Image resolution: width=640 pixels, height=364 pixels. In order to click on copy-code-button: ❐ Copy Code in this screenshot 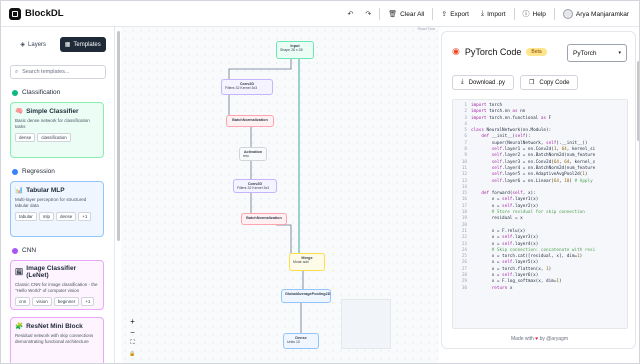, I will do `click(549, 82)`.